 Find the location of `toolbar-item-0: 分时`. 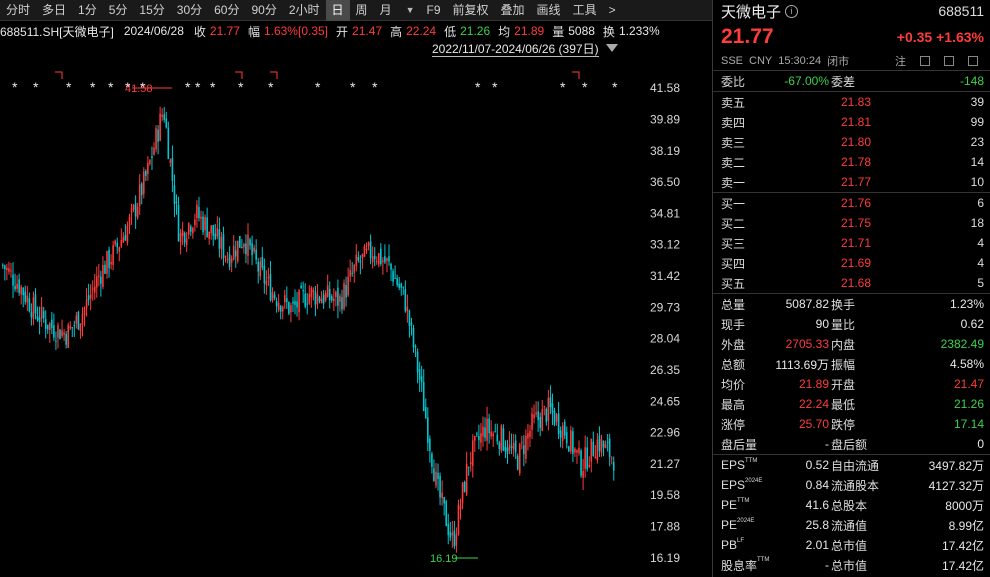

toolbar-item-0: 分时 is located at coordinates (18, 10).